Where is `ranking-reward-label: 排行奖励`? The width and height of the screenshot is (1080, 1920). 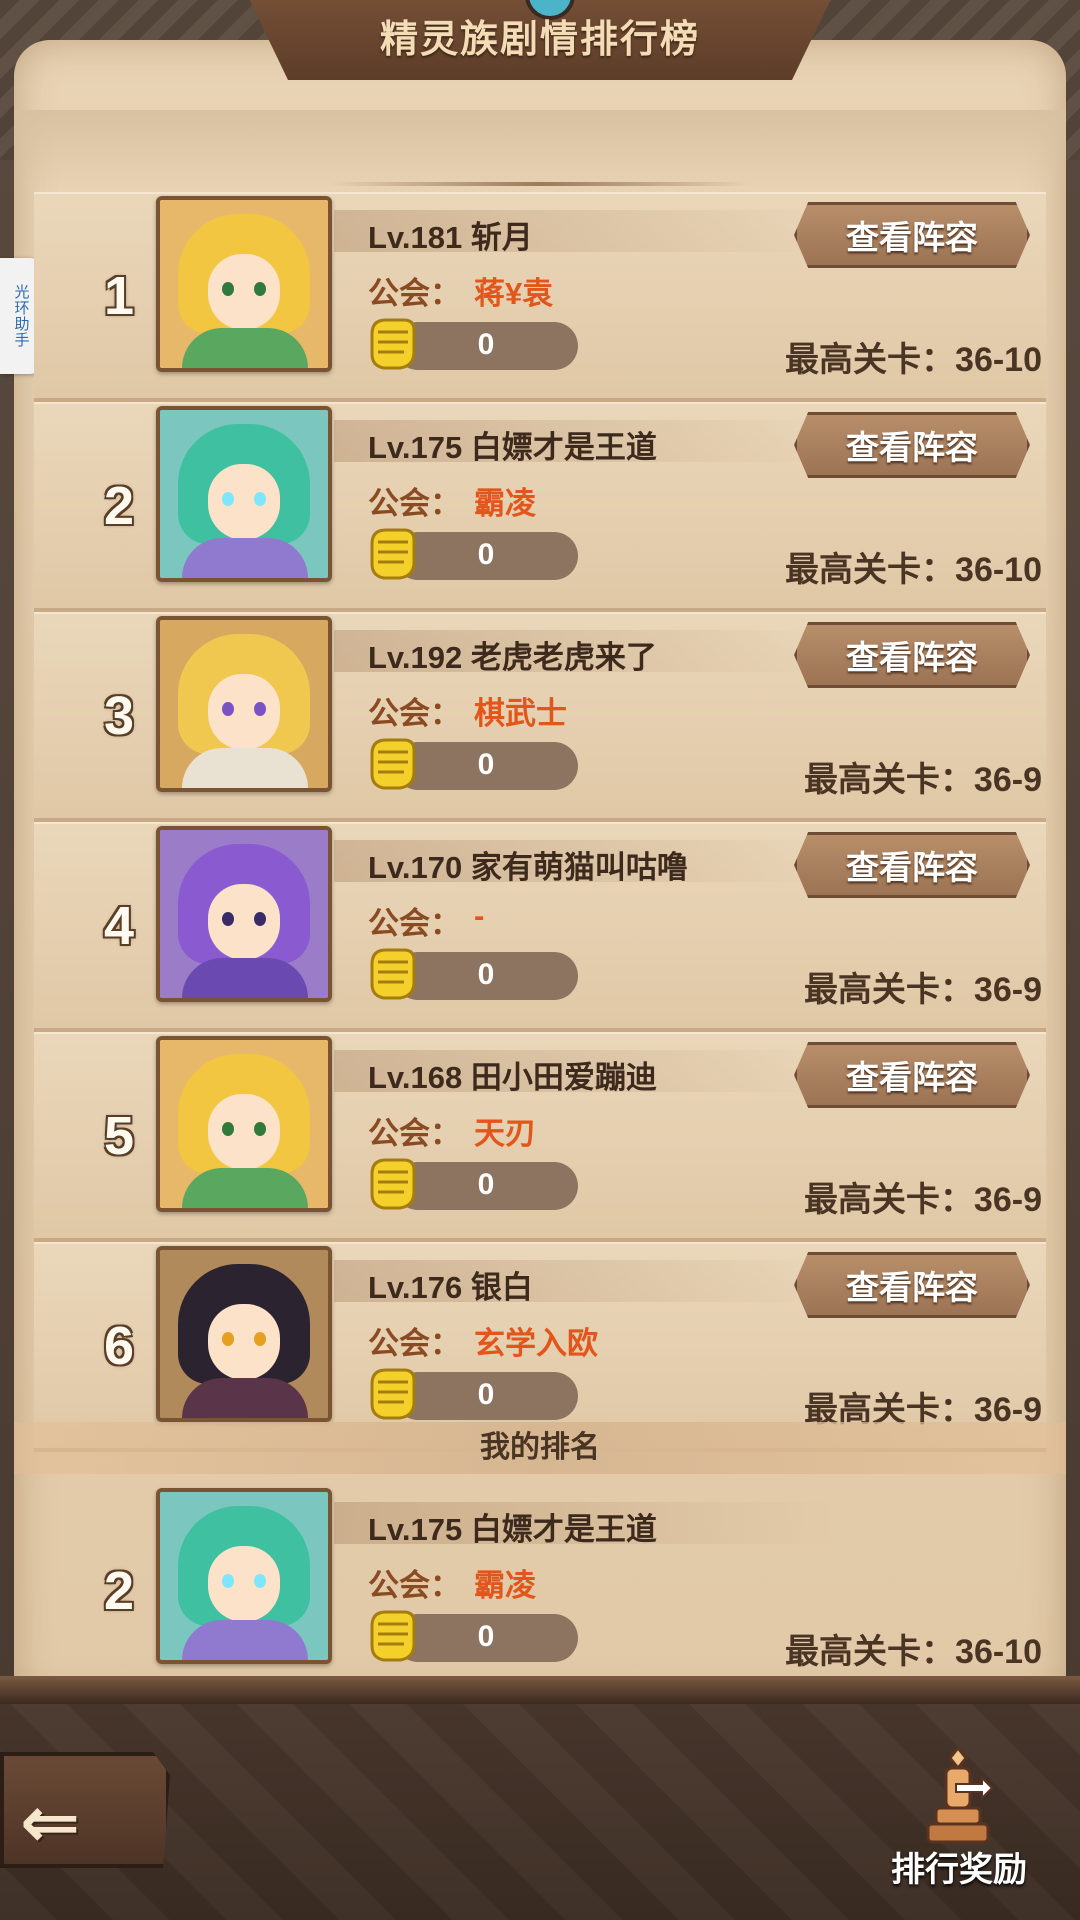 ranking-reward-label: 排行奖励 is located at coordinates (959, 1870).